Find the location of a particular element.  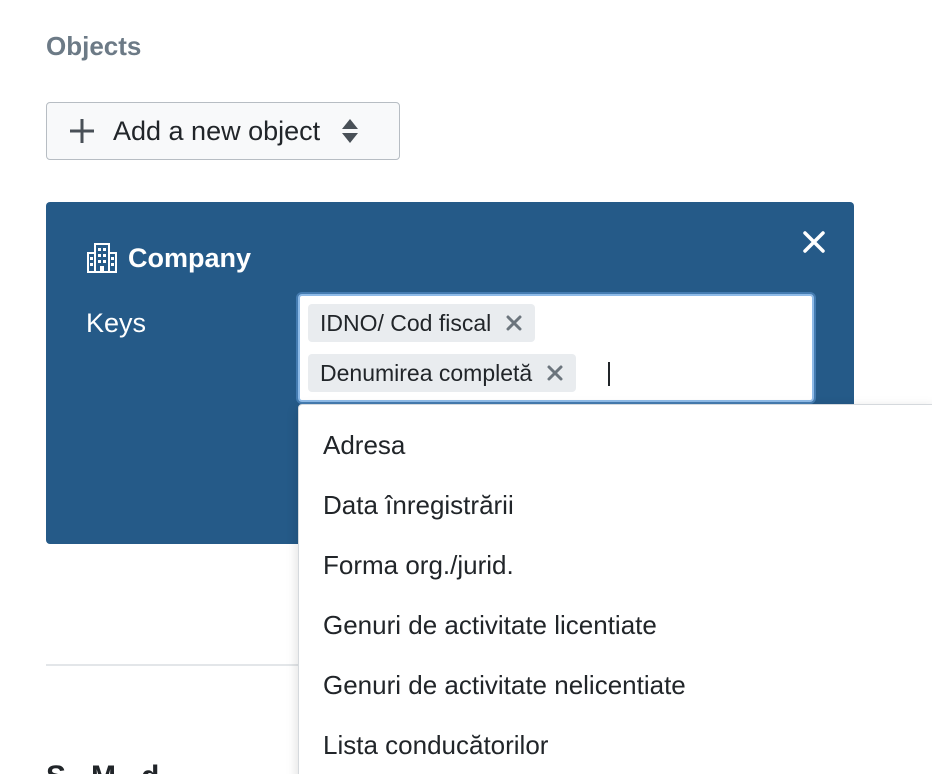

close-icon is located at coordinates (814, 242).